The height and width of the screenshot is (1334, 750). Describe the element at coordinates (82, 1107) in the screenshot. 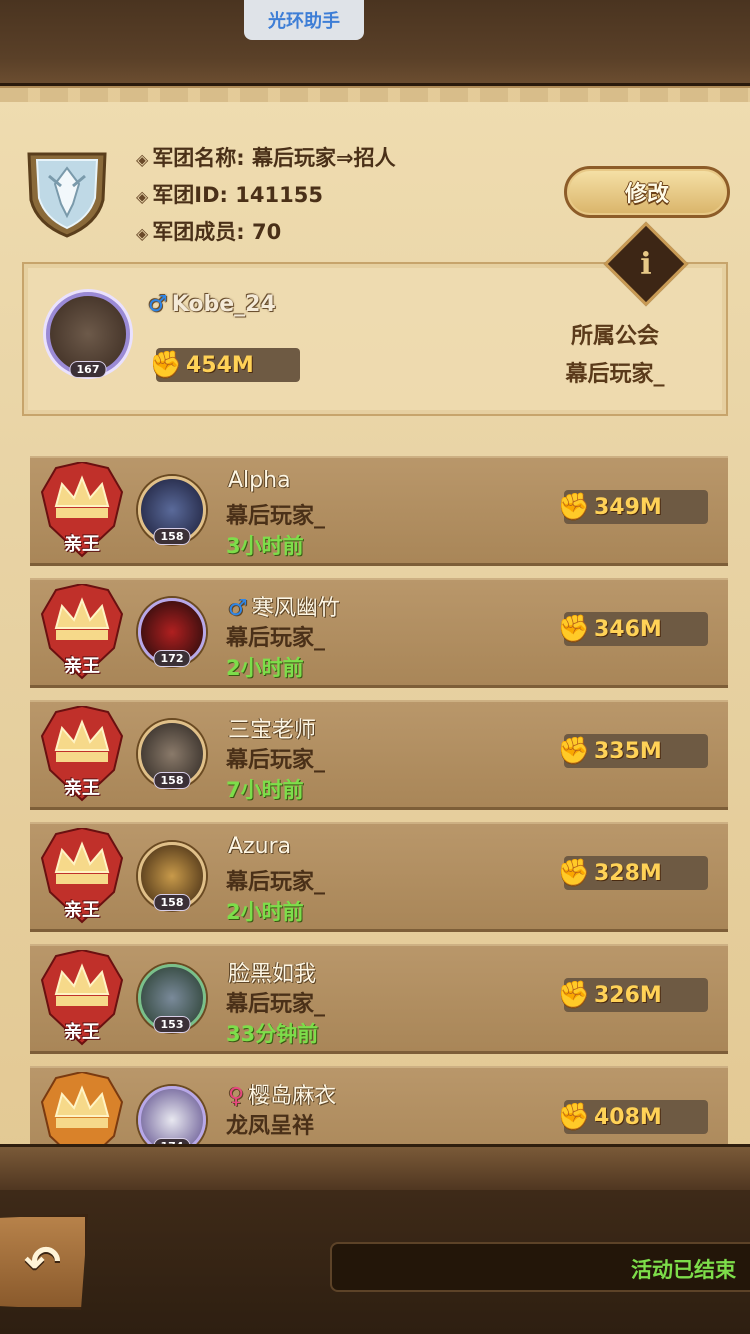

I see `crown-rank-icon` at that location.